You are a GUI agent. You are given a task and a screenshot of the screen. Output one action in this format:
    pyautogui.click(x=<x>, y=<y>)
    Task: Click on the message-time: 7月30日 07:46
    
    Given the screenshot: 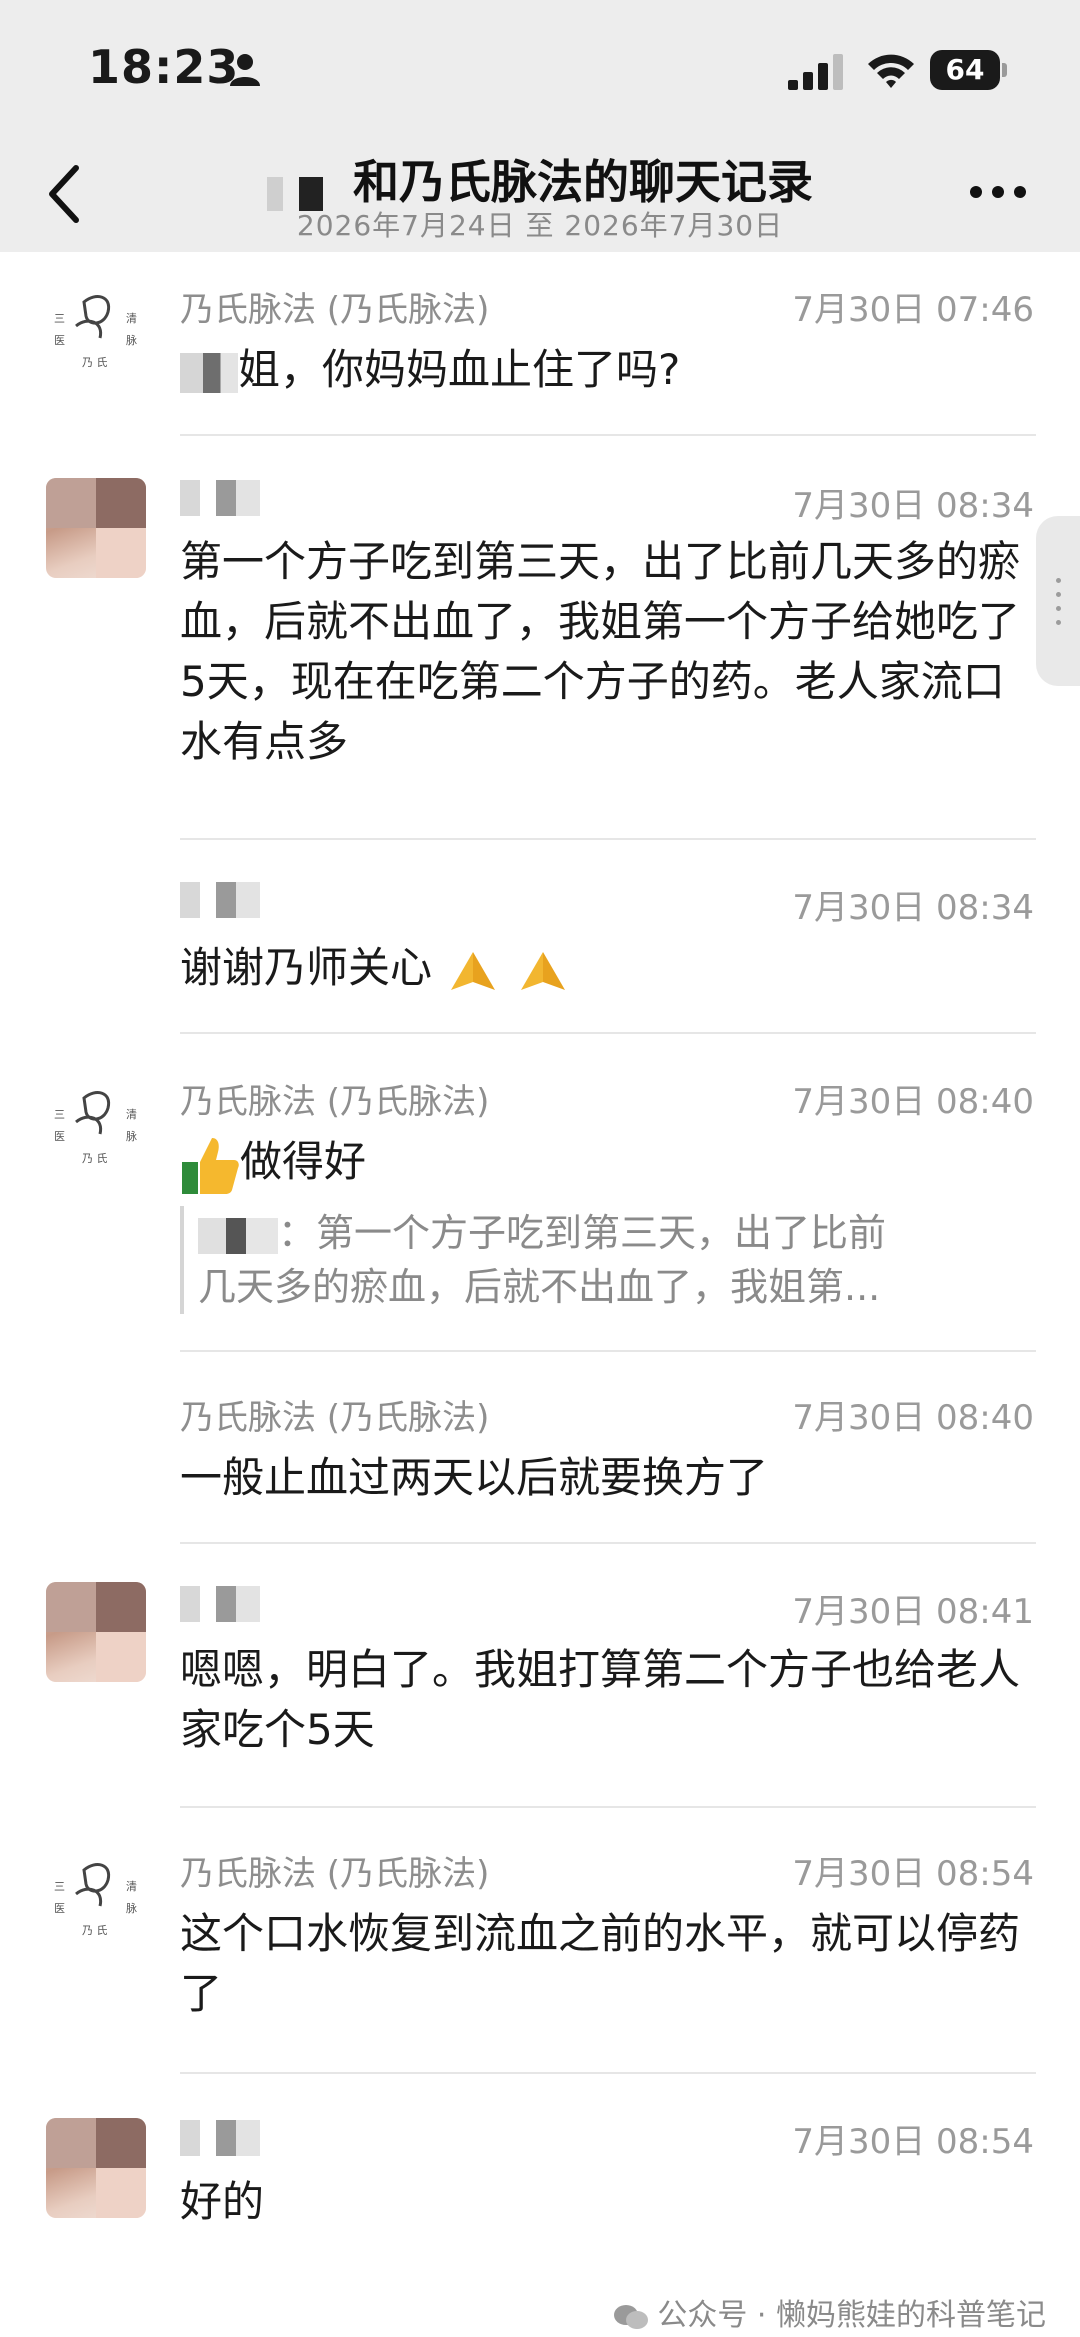 What is the action you would take?
    pyautogui.click(x=913, y=310)
    